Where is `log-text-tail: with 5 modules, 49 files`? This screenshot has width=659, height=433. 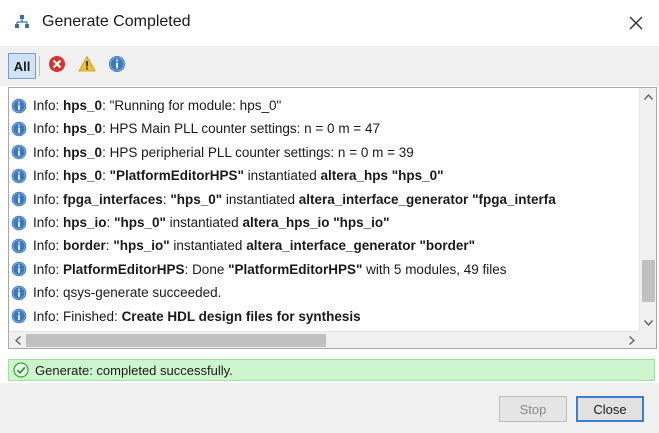
log-text-tail: with 5 modules, 49 files is located at coordinates (434, 269).